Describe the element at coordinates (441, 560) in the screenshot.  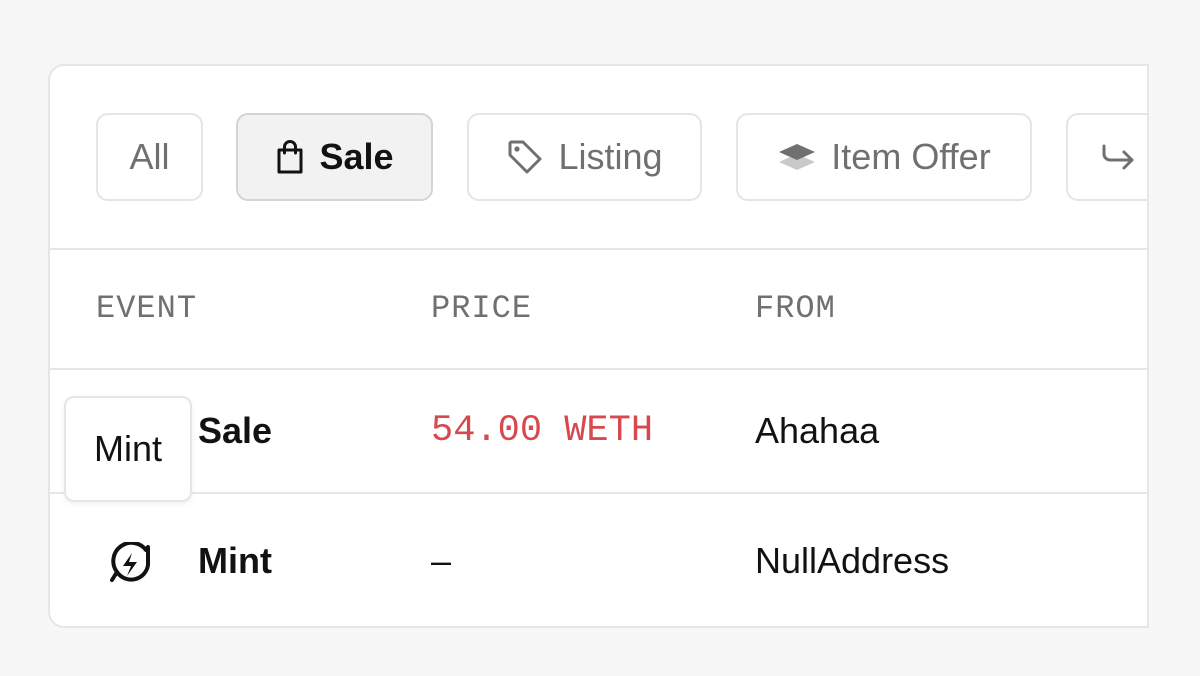
I see `price-value: –` at that location.